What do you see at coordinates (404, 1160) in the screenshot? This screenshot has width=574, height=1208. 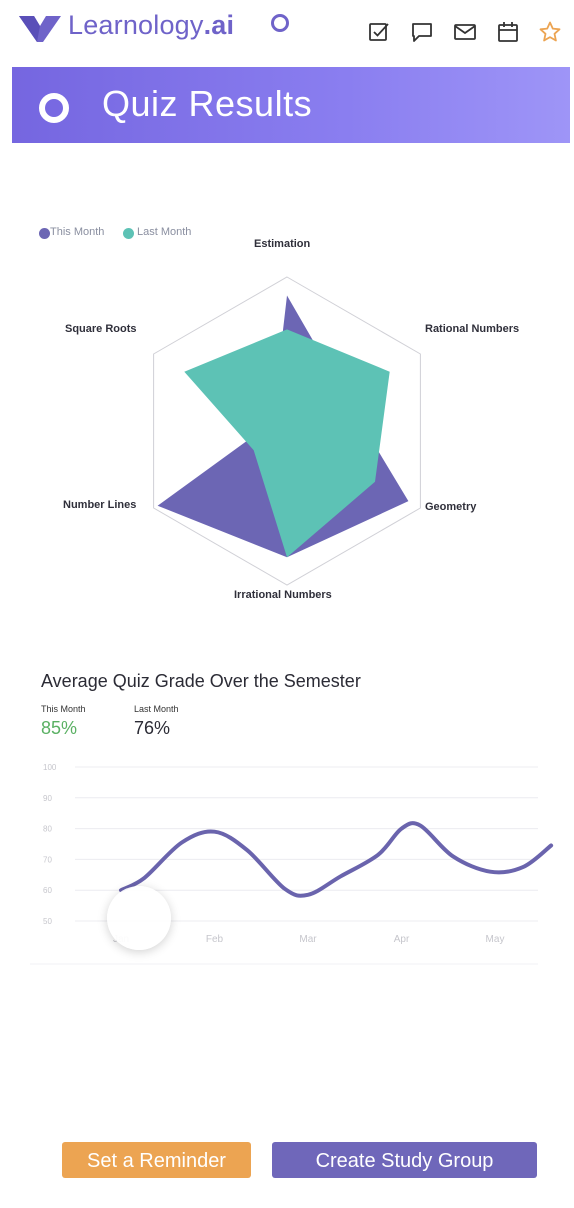 I see `create-study-group-button: Create Study Group` at bounding box center [404, 1160].